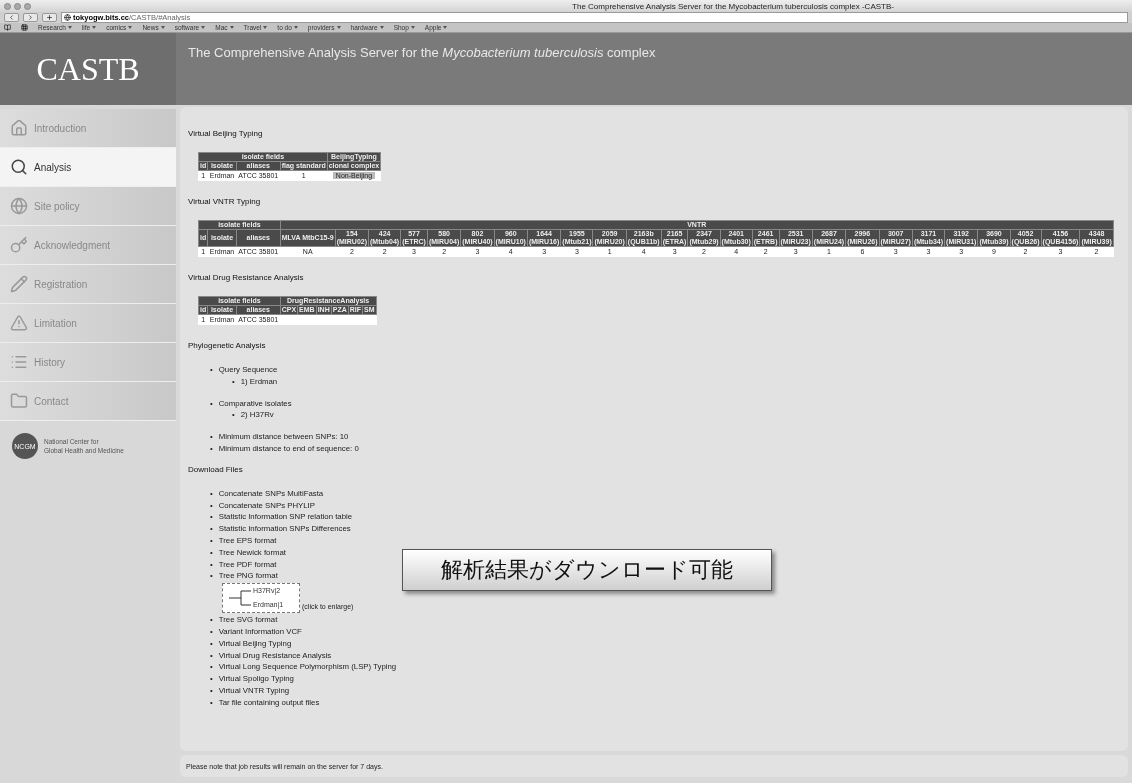 The width and height of the screenshot is (1132, 783). What do you see at coordinates (11, 17) in the screenshot?
I see `chevron-left-icon` at bounding box center [11, 17].